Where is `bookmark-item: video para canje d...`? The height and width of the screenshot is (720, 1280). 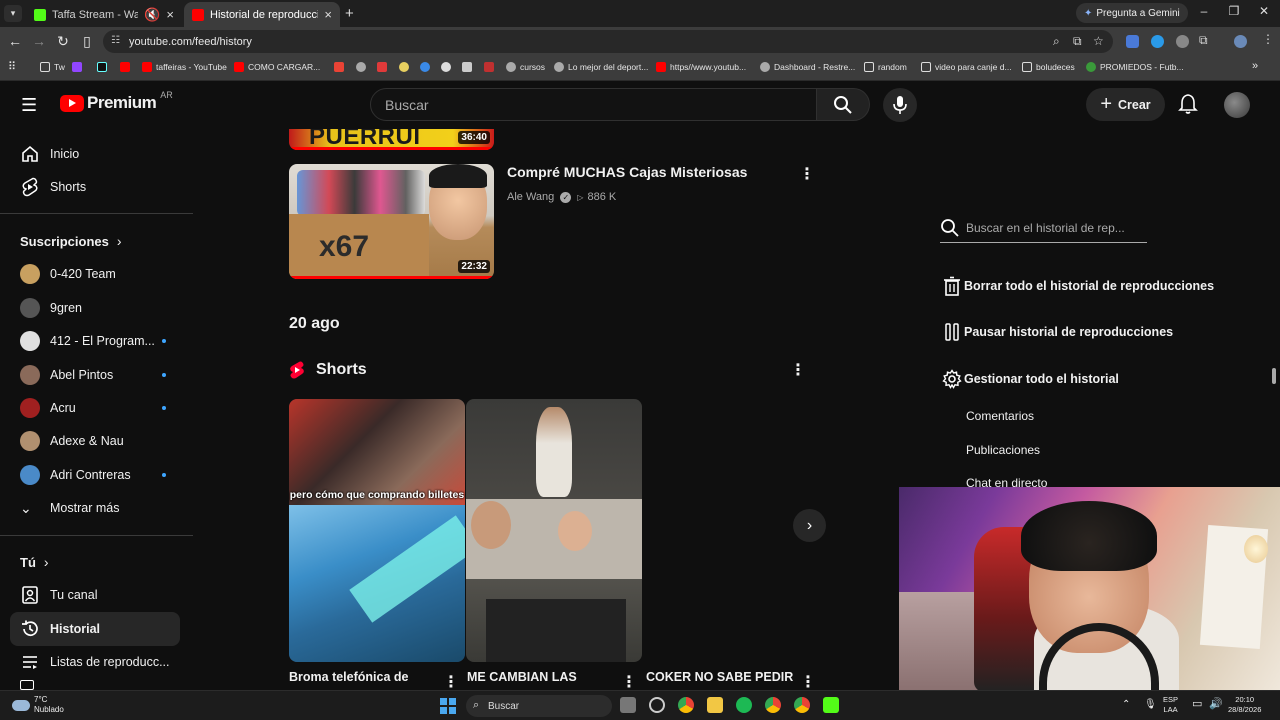
bookmark-item: video para canje d... is located at coordinates (966, 67).